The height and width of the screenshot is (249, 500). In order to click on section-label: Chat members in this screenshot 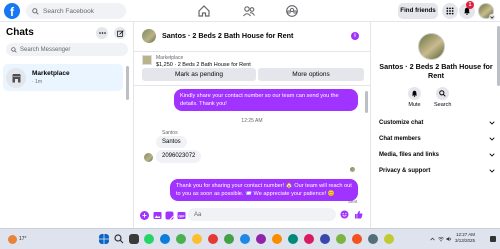, I will do `click(400, 139)`.